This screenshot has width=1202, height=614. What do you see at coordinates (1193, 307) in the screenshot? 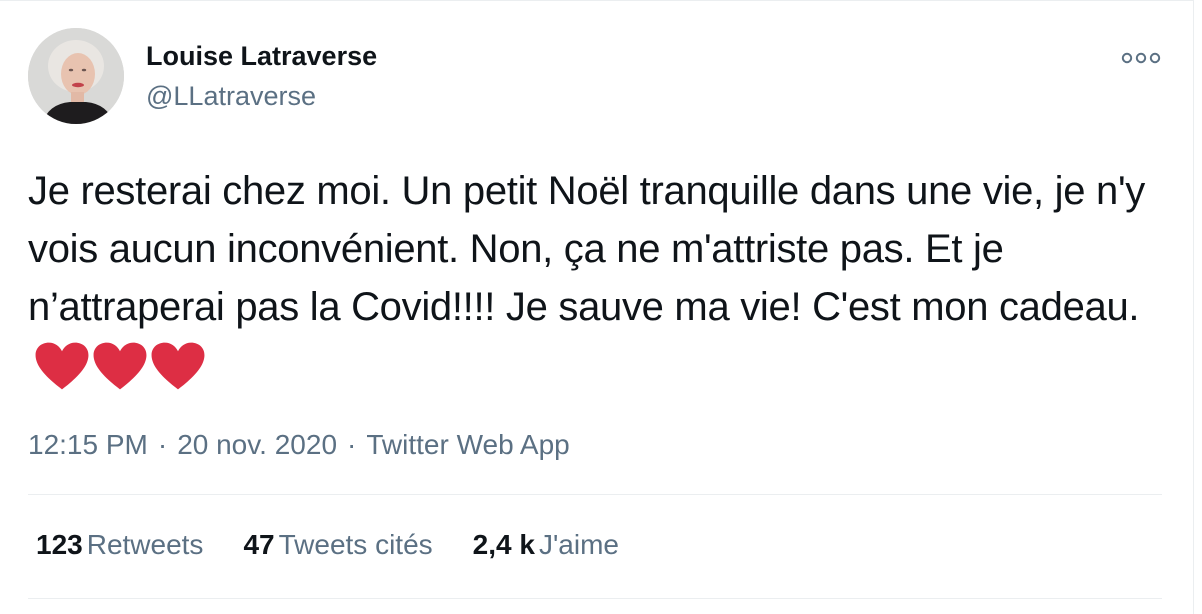
I see `right-border` at bounding box center [1193, 307].